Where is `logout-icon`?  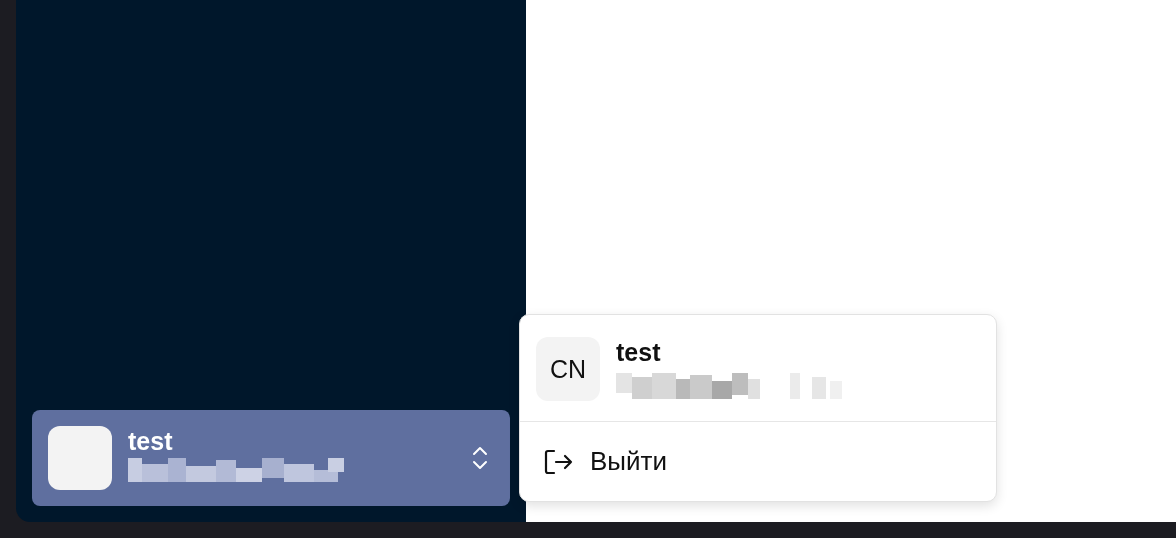
logout-icon is located at coordinates (559, 461).